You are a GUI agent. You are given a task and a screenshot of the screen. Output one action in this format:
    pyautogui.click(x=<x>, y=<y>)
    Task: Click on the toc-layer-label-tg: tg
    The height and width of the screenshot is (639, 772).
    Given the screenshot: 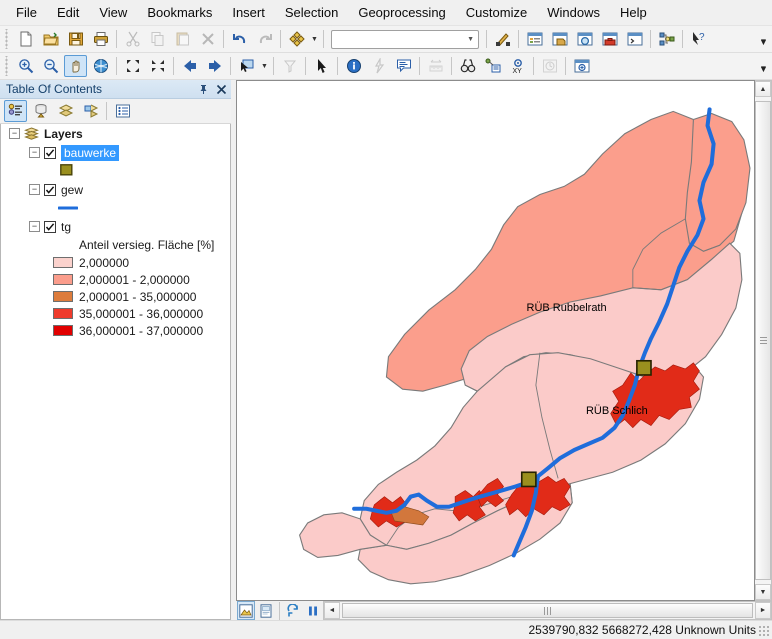 What is the action you would take?
    pyautogui.click(x=66, y=227)
    